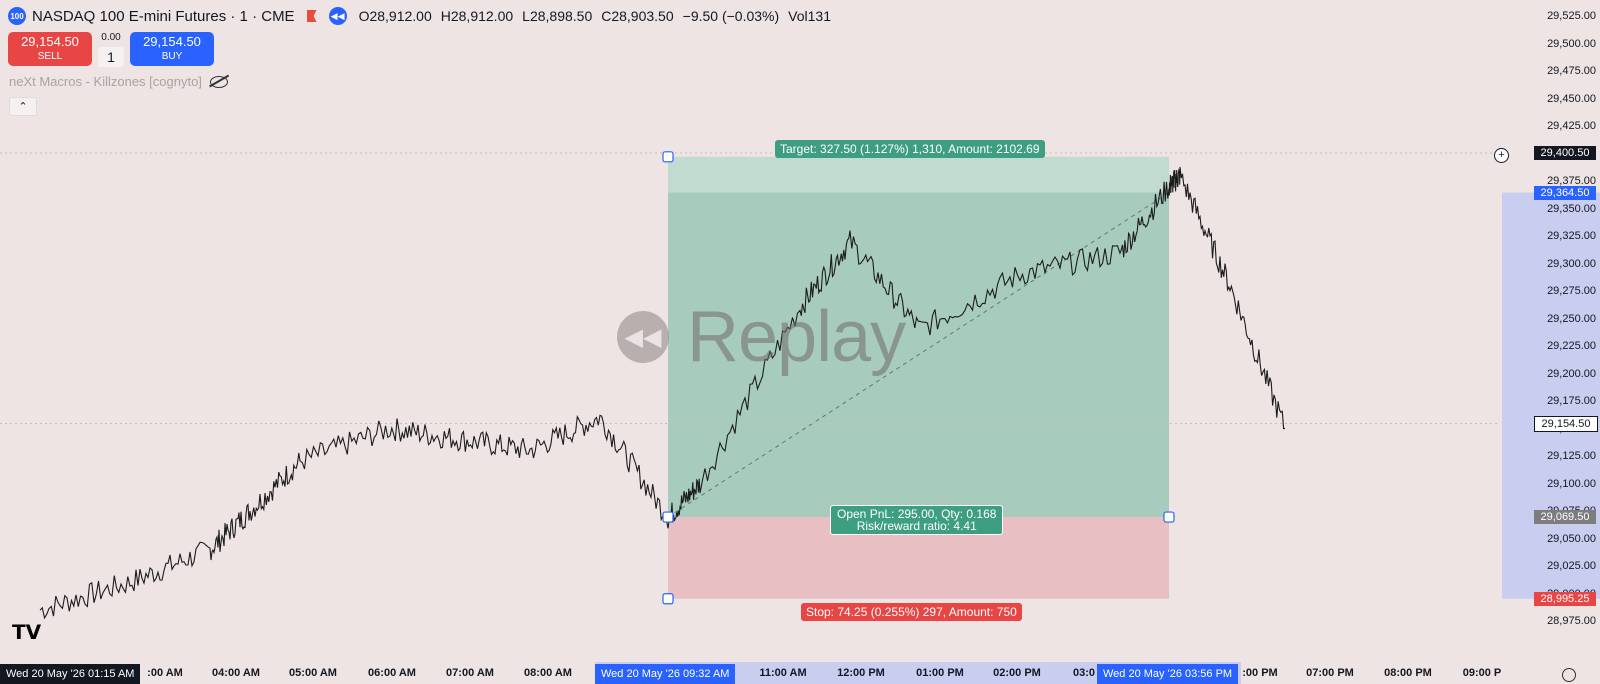  I want to click on price-tag: 29,400.50, so click(1565, 152).